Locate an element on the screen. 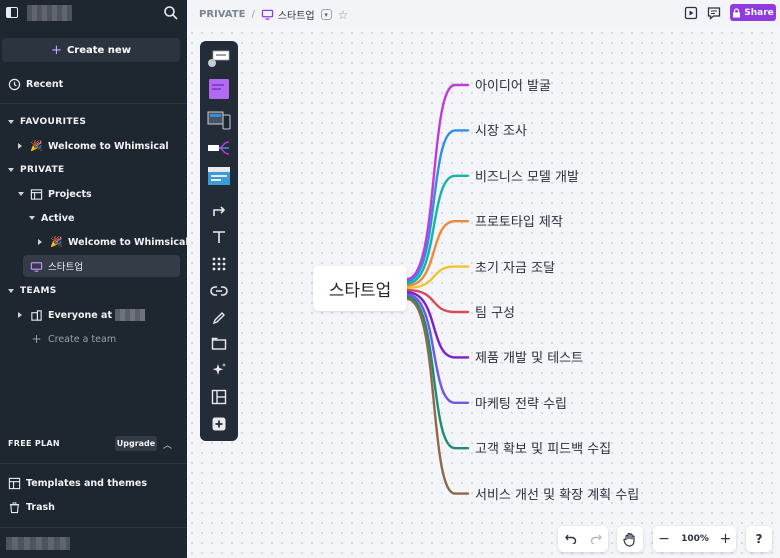  mindmap-tool is located at coordinates (219, 148).